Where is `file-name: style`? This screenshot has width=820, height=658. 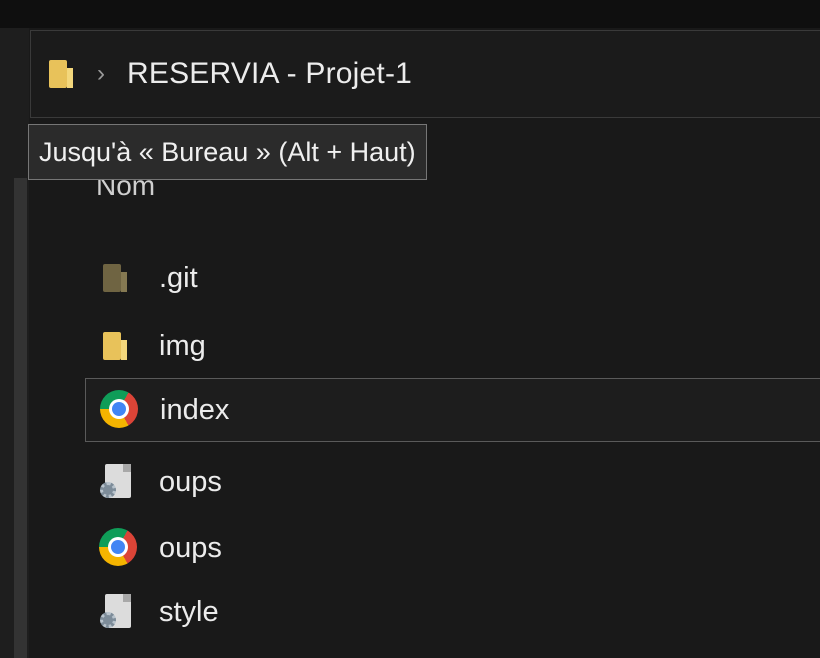
file-name: style is located at coordinates (189, 611).